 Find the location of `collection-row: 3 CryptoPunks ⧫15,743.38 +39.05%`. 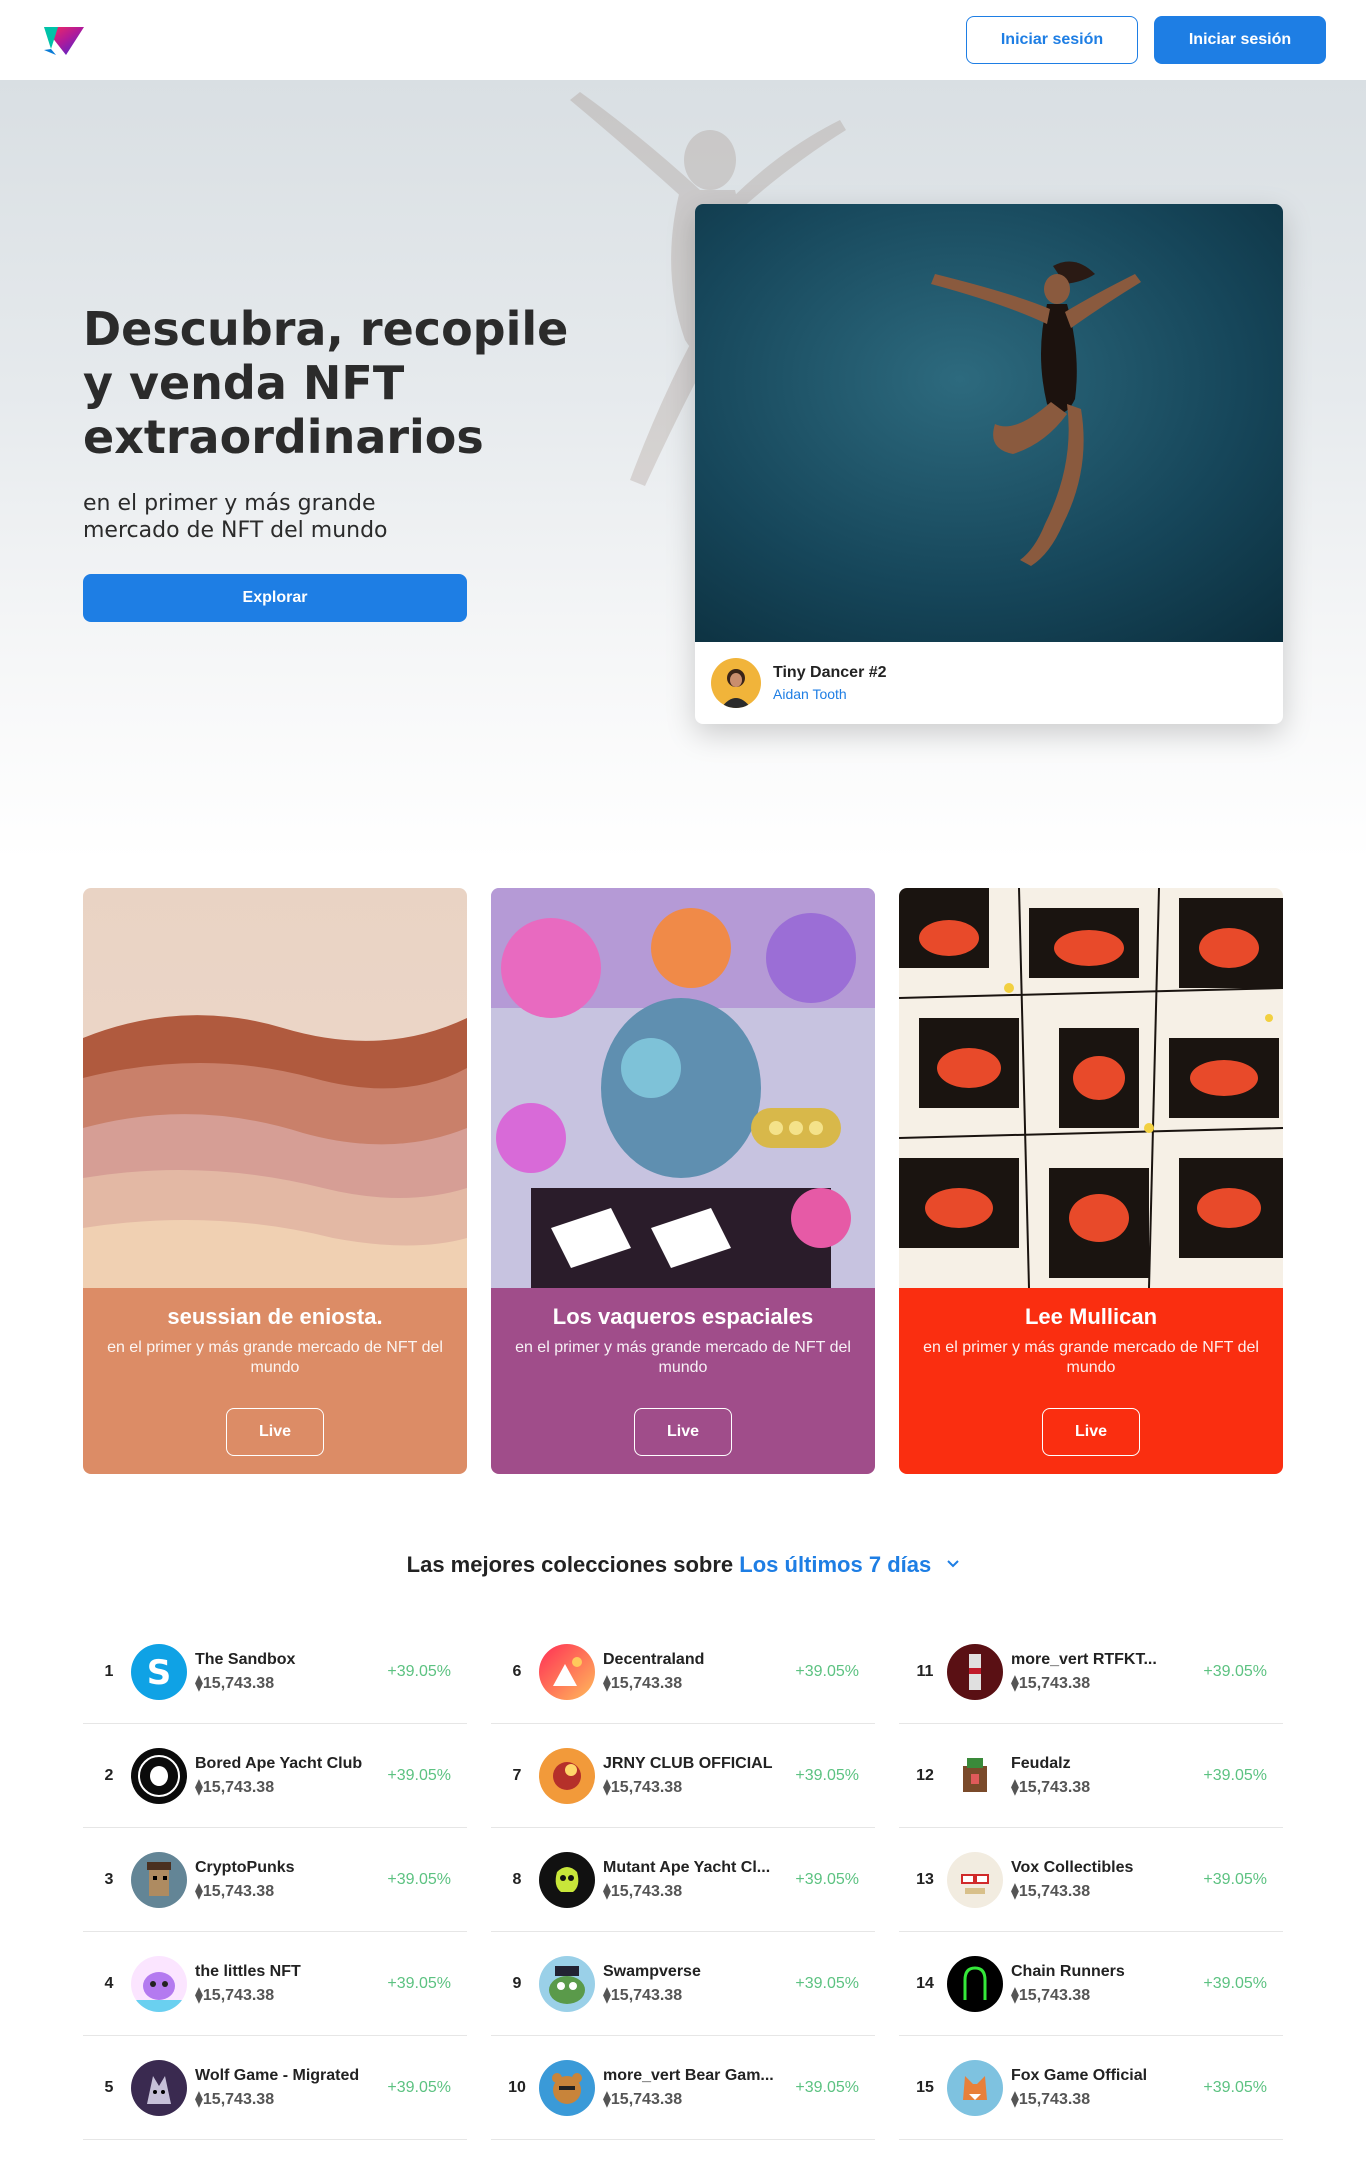

collection-row: 3 CryptoPunks ⧫15,743.38 +39.05% is located at coordinates (275, 1880).